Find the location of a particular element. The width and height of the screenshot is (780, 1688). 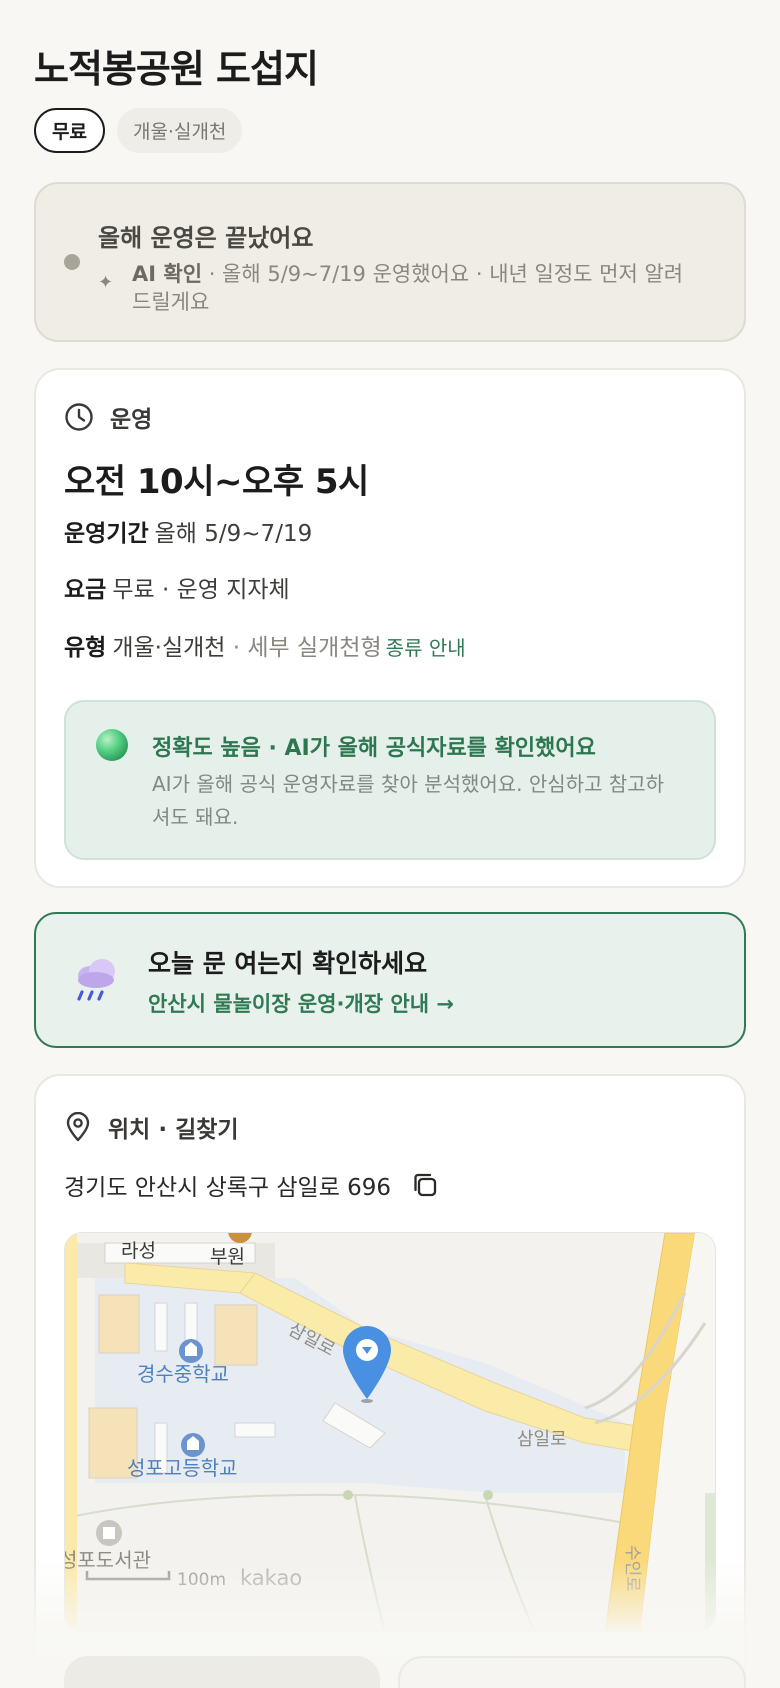

address-row: 경기도 안산시 상록구 삼일로 696 is located at coordinates (251, 1185).